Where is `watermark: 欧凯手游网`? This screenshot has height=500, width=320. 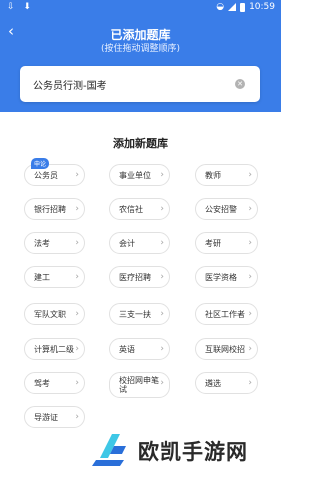 watermark: 欧凯手游网 is located at coordinates (185, 448).